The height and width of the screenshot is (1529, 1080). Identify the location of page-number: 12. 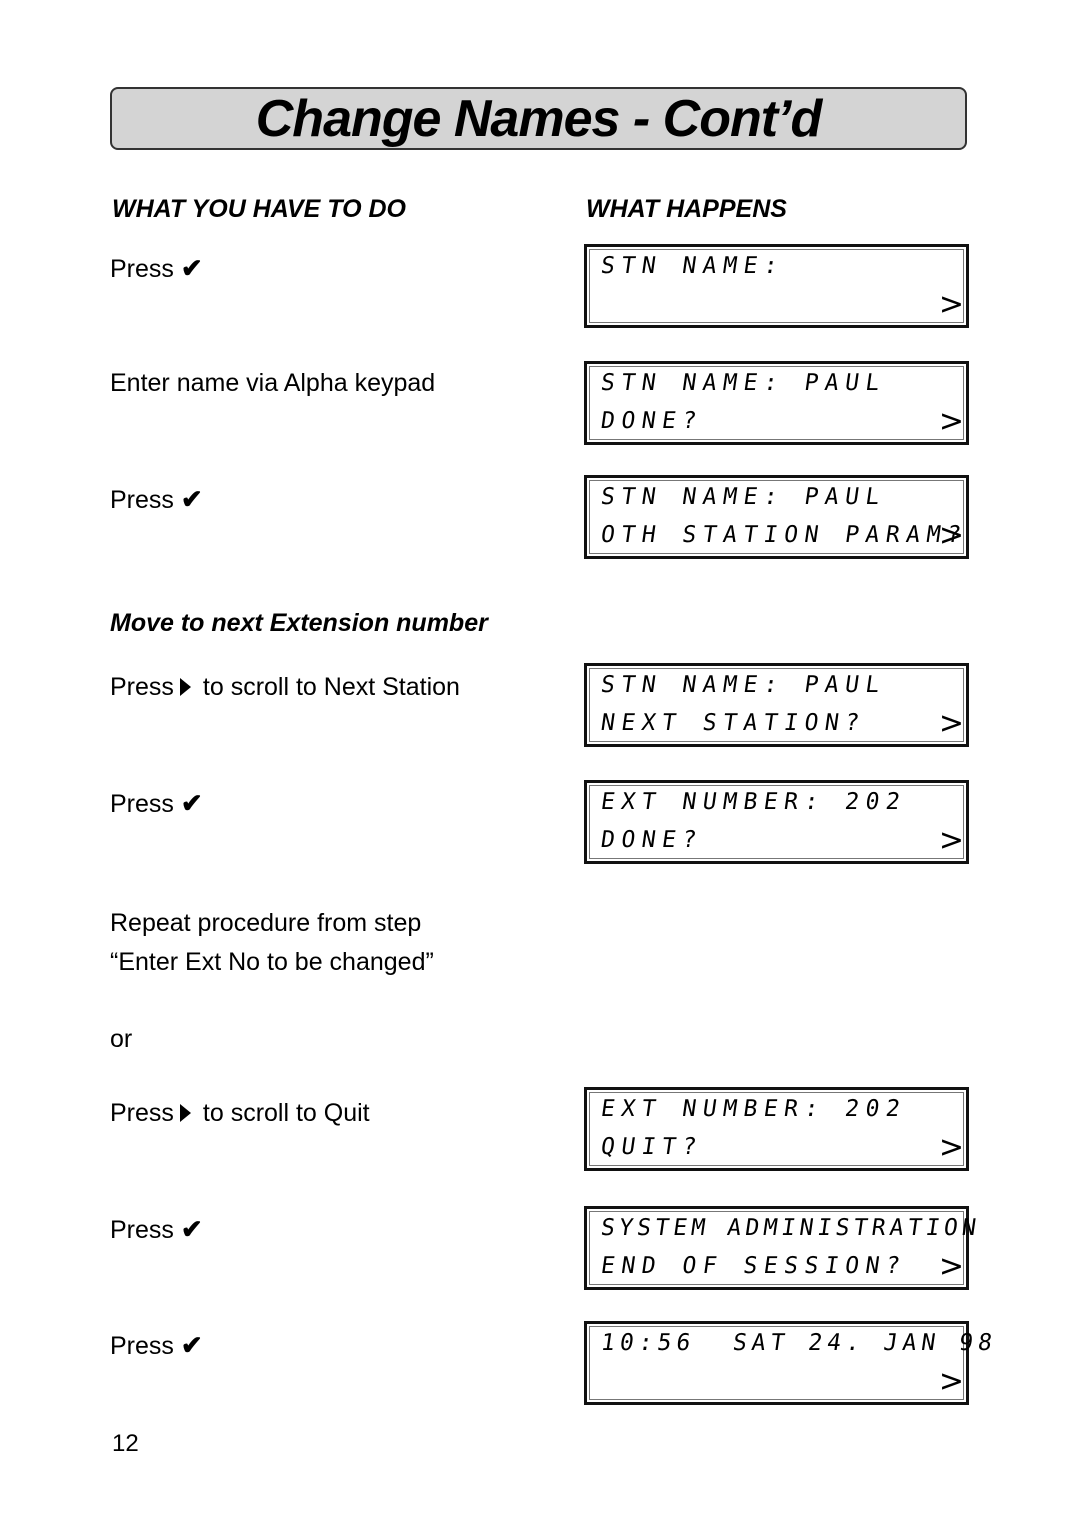
(125, 1443).